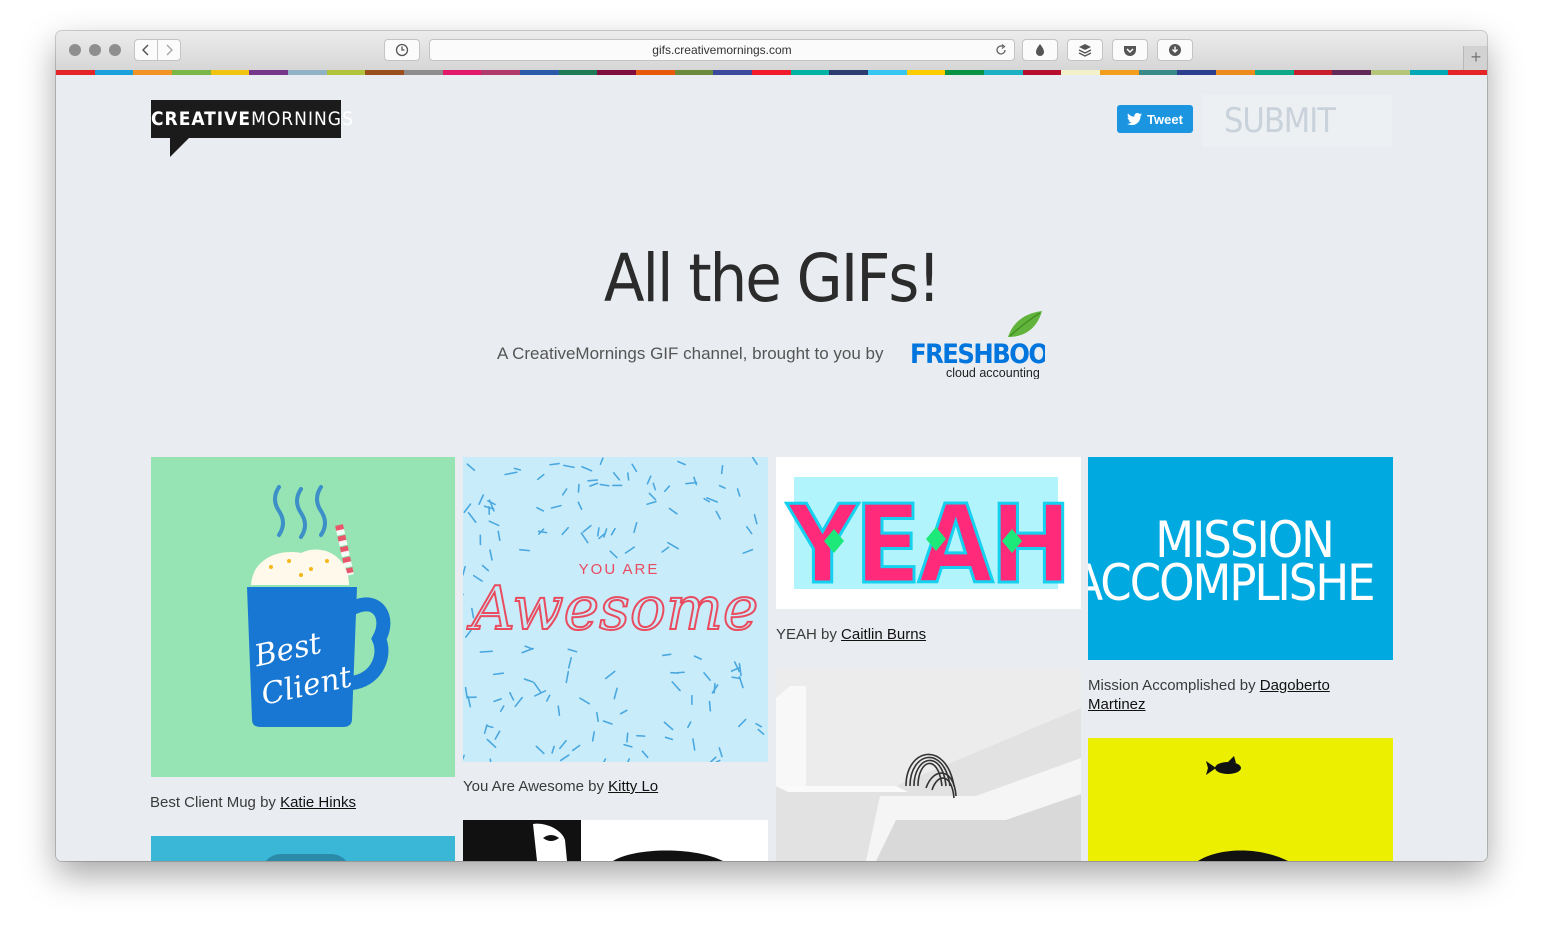  I want to click on layers-icon, so click(1085, 50).